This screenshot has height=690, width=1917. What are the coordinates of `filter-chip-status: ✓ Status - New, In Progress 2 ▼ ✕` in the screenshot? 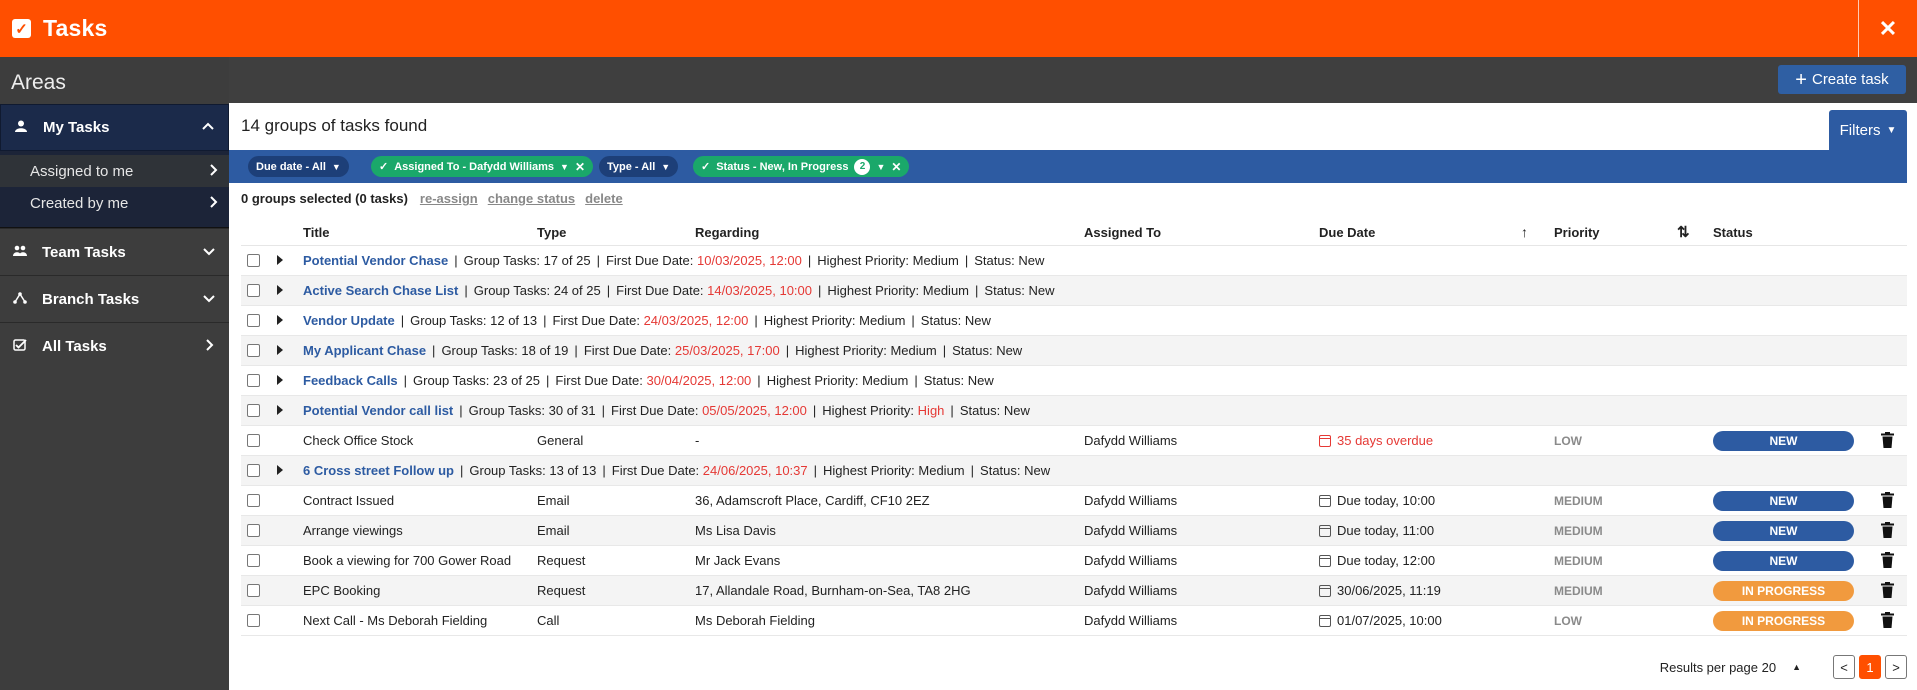 It's located at (801, 166).